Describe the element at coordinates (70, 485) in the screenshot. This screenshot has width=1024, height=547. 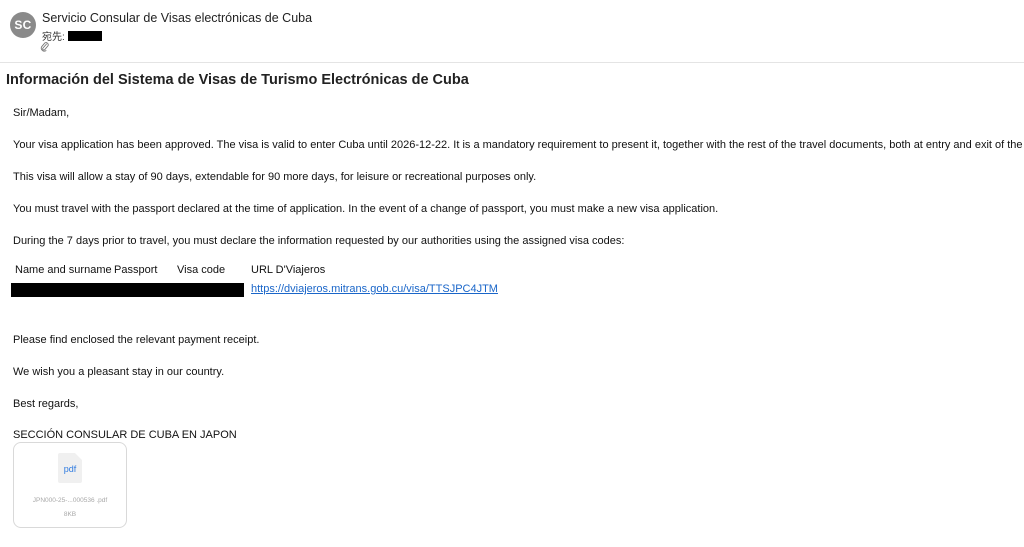
I see `pdf-attachment-card: pdf JPN000-25-...000536 .pdf 8KB` at that location.